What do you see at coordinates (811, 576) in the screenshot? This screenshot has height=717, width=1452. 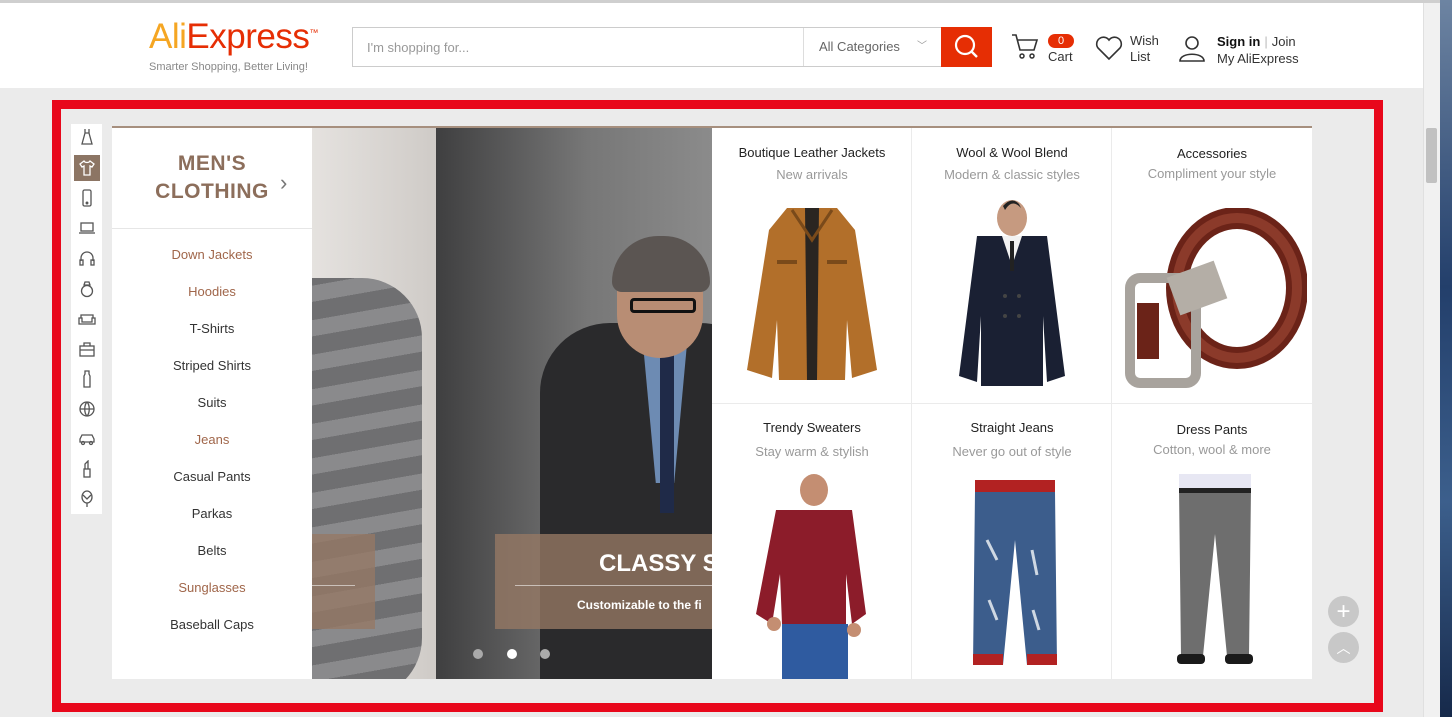 I see `sweater-image` at bounding box center [811, 576].